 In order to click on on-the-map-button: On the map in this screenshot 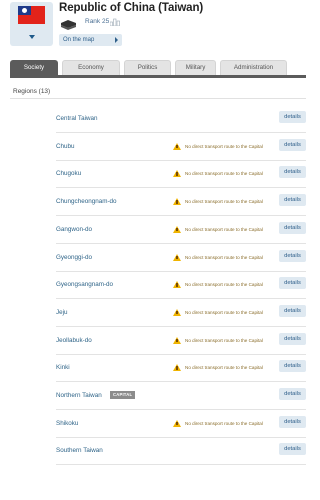, I will do `click(90, 40)`.